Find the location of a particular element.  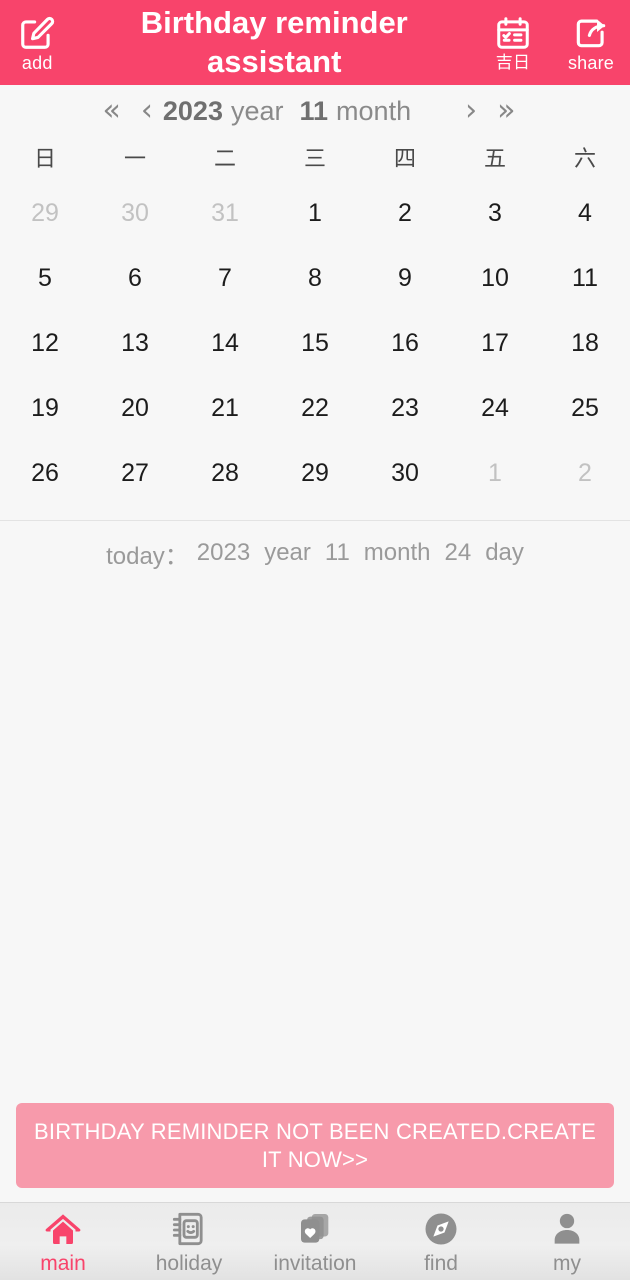

calendar-day-cell: 8 is located at coordinates (315, 278).